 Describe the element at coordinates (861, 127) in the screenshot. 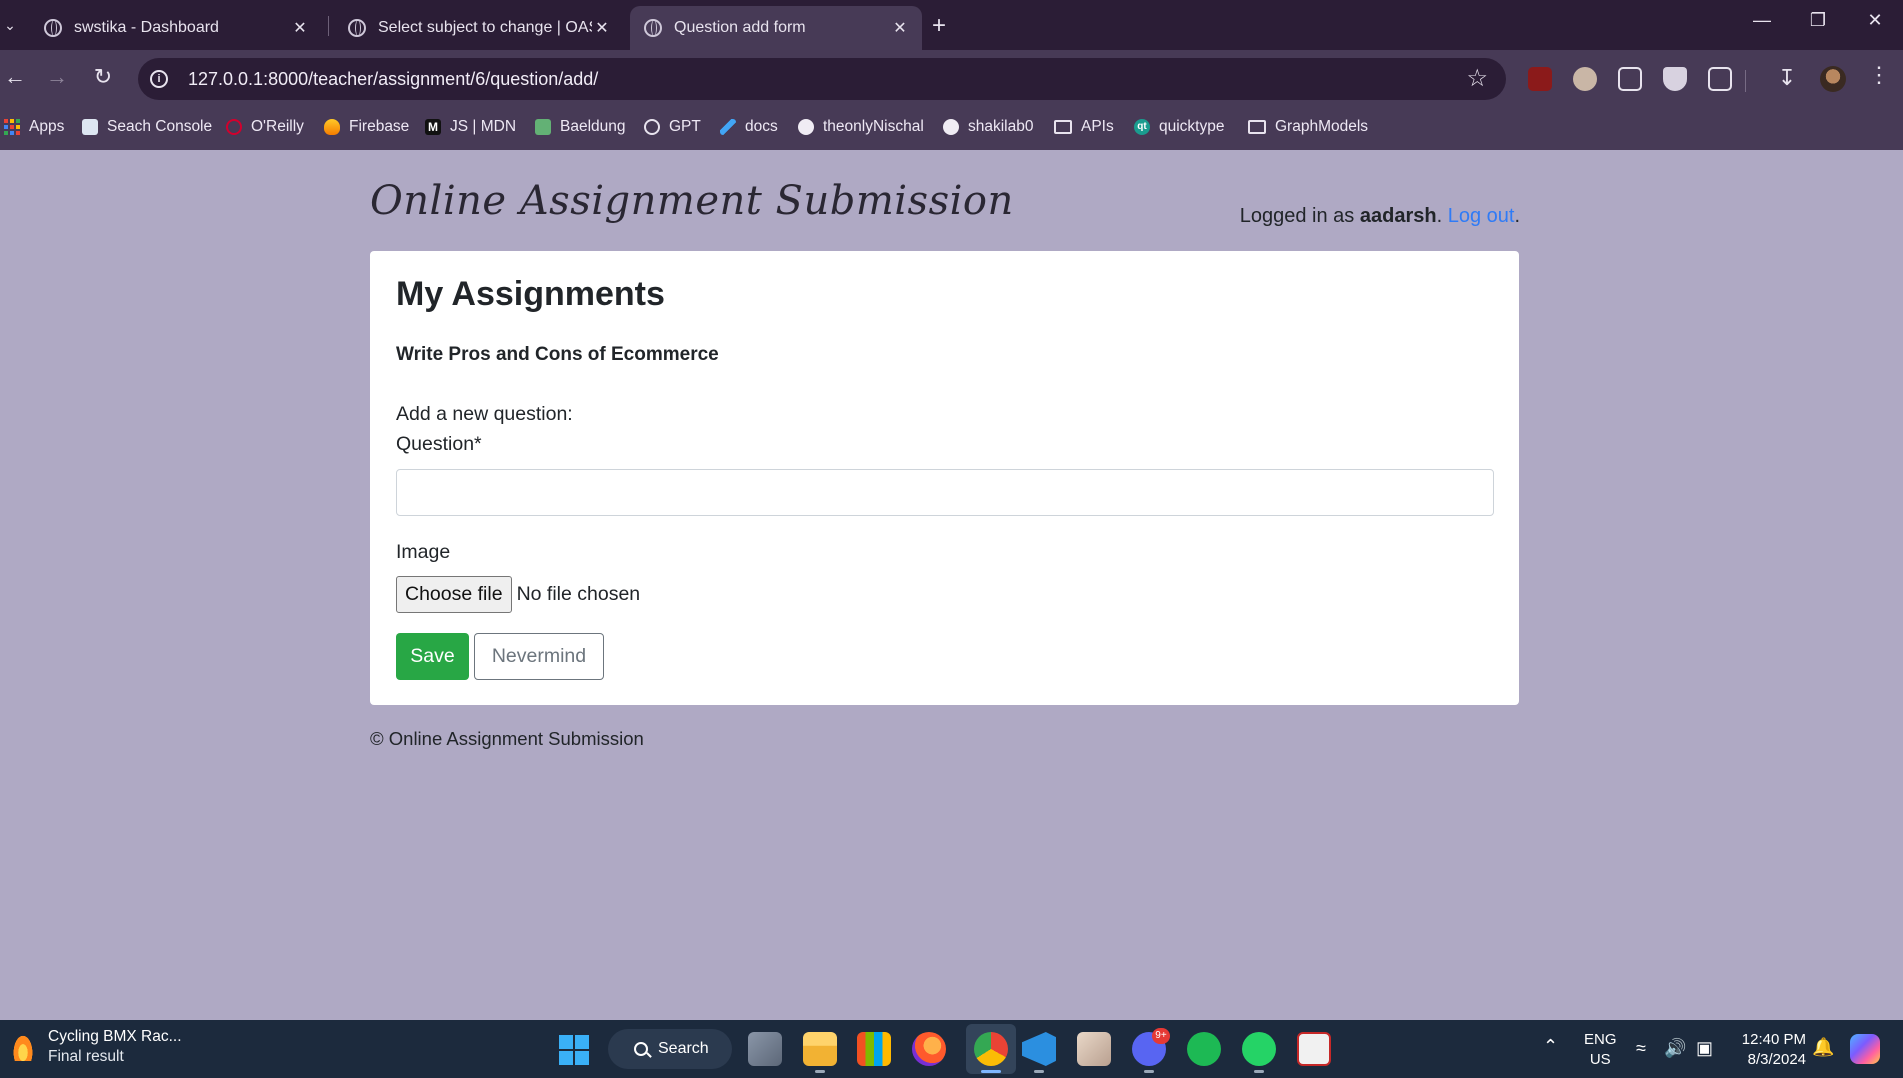

I see `bookmark-theonlynischal: theonlyNischal` at that location.